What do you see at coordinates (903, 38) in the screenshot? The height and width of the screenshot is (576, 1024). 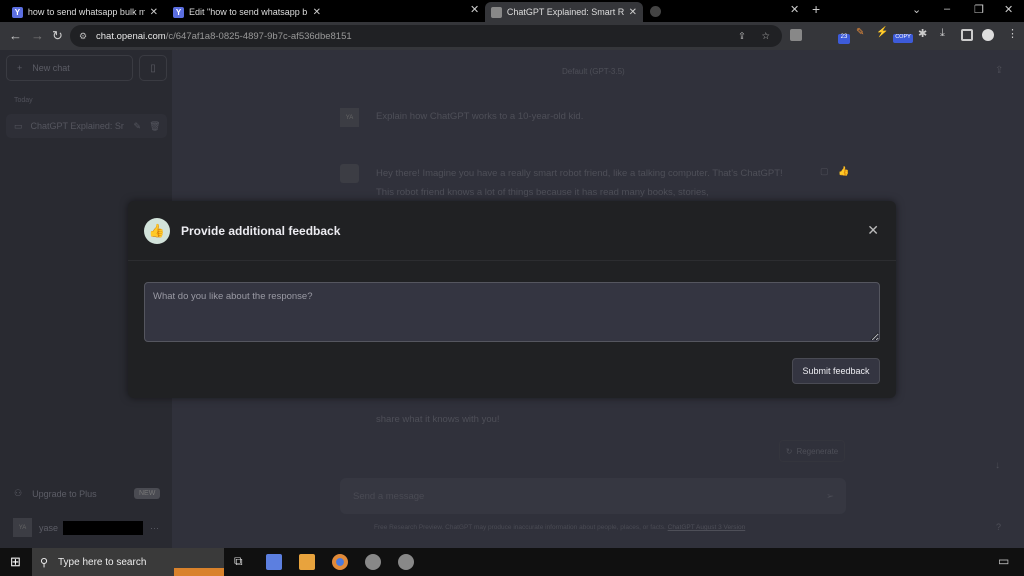 I see `copy-extension-icon: COPY` at bounding box center [903, 38].